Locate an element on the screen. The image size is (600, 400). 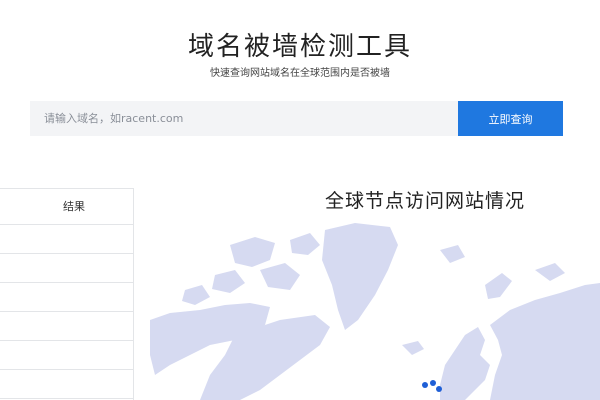
map-title: 全球节点访问网站情况 is located at coordinates (424, 201).